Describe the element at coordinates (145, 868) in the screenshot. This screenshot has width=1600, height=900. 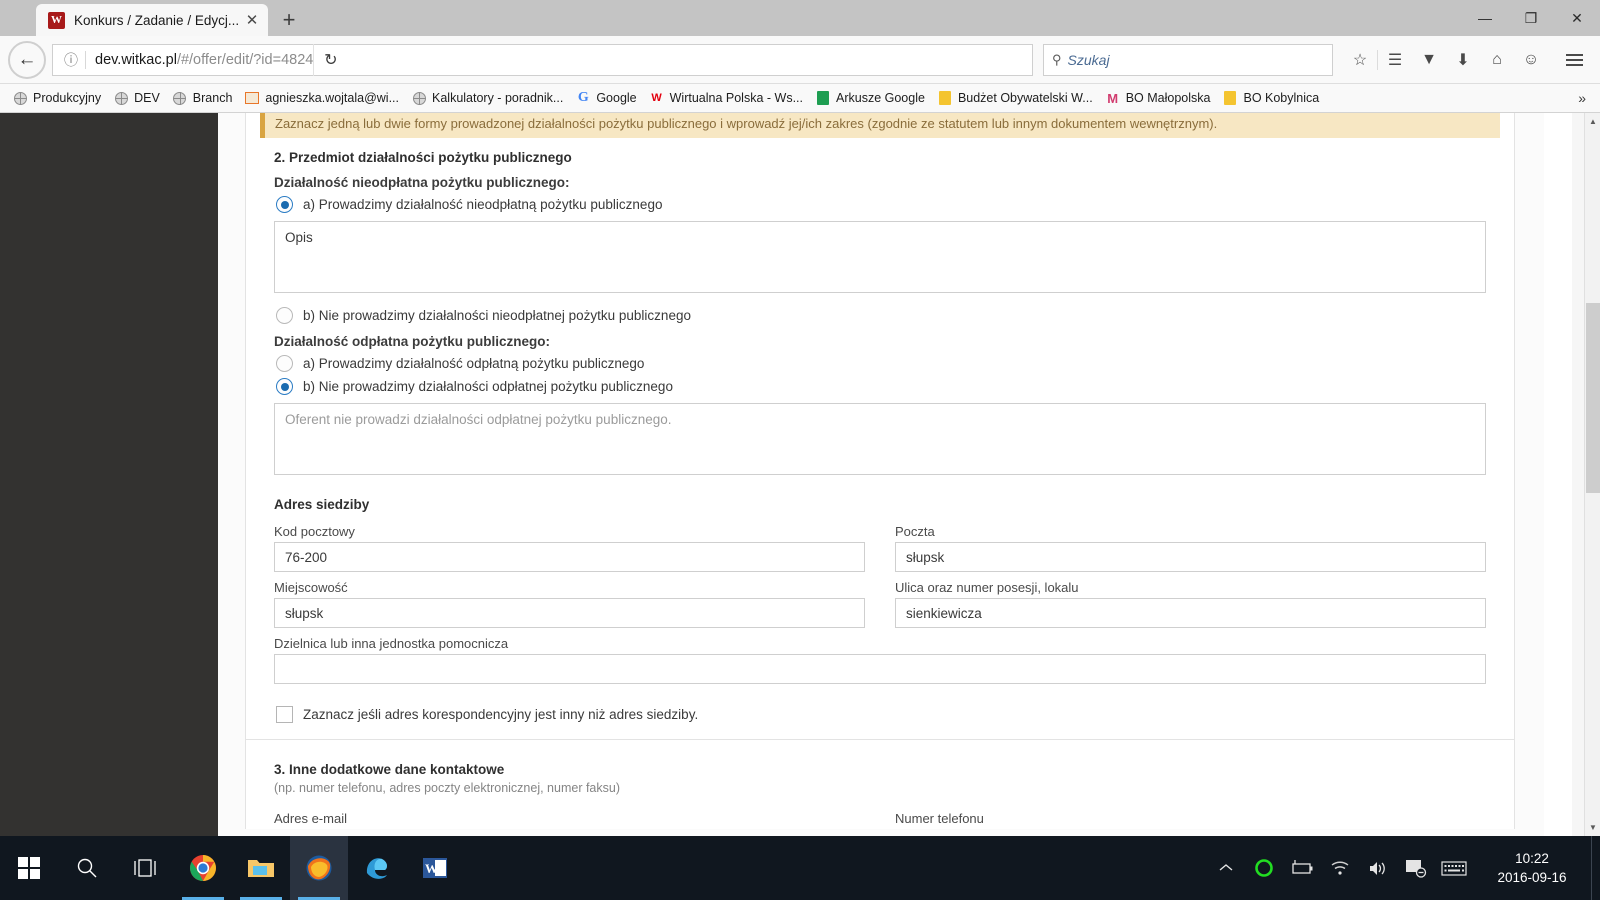
I see `task-view-button` at that location.